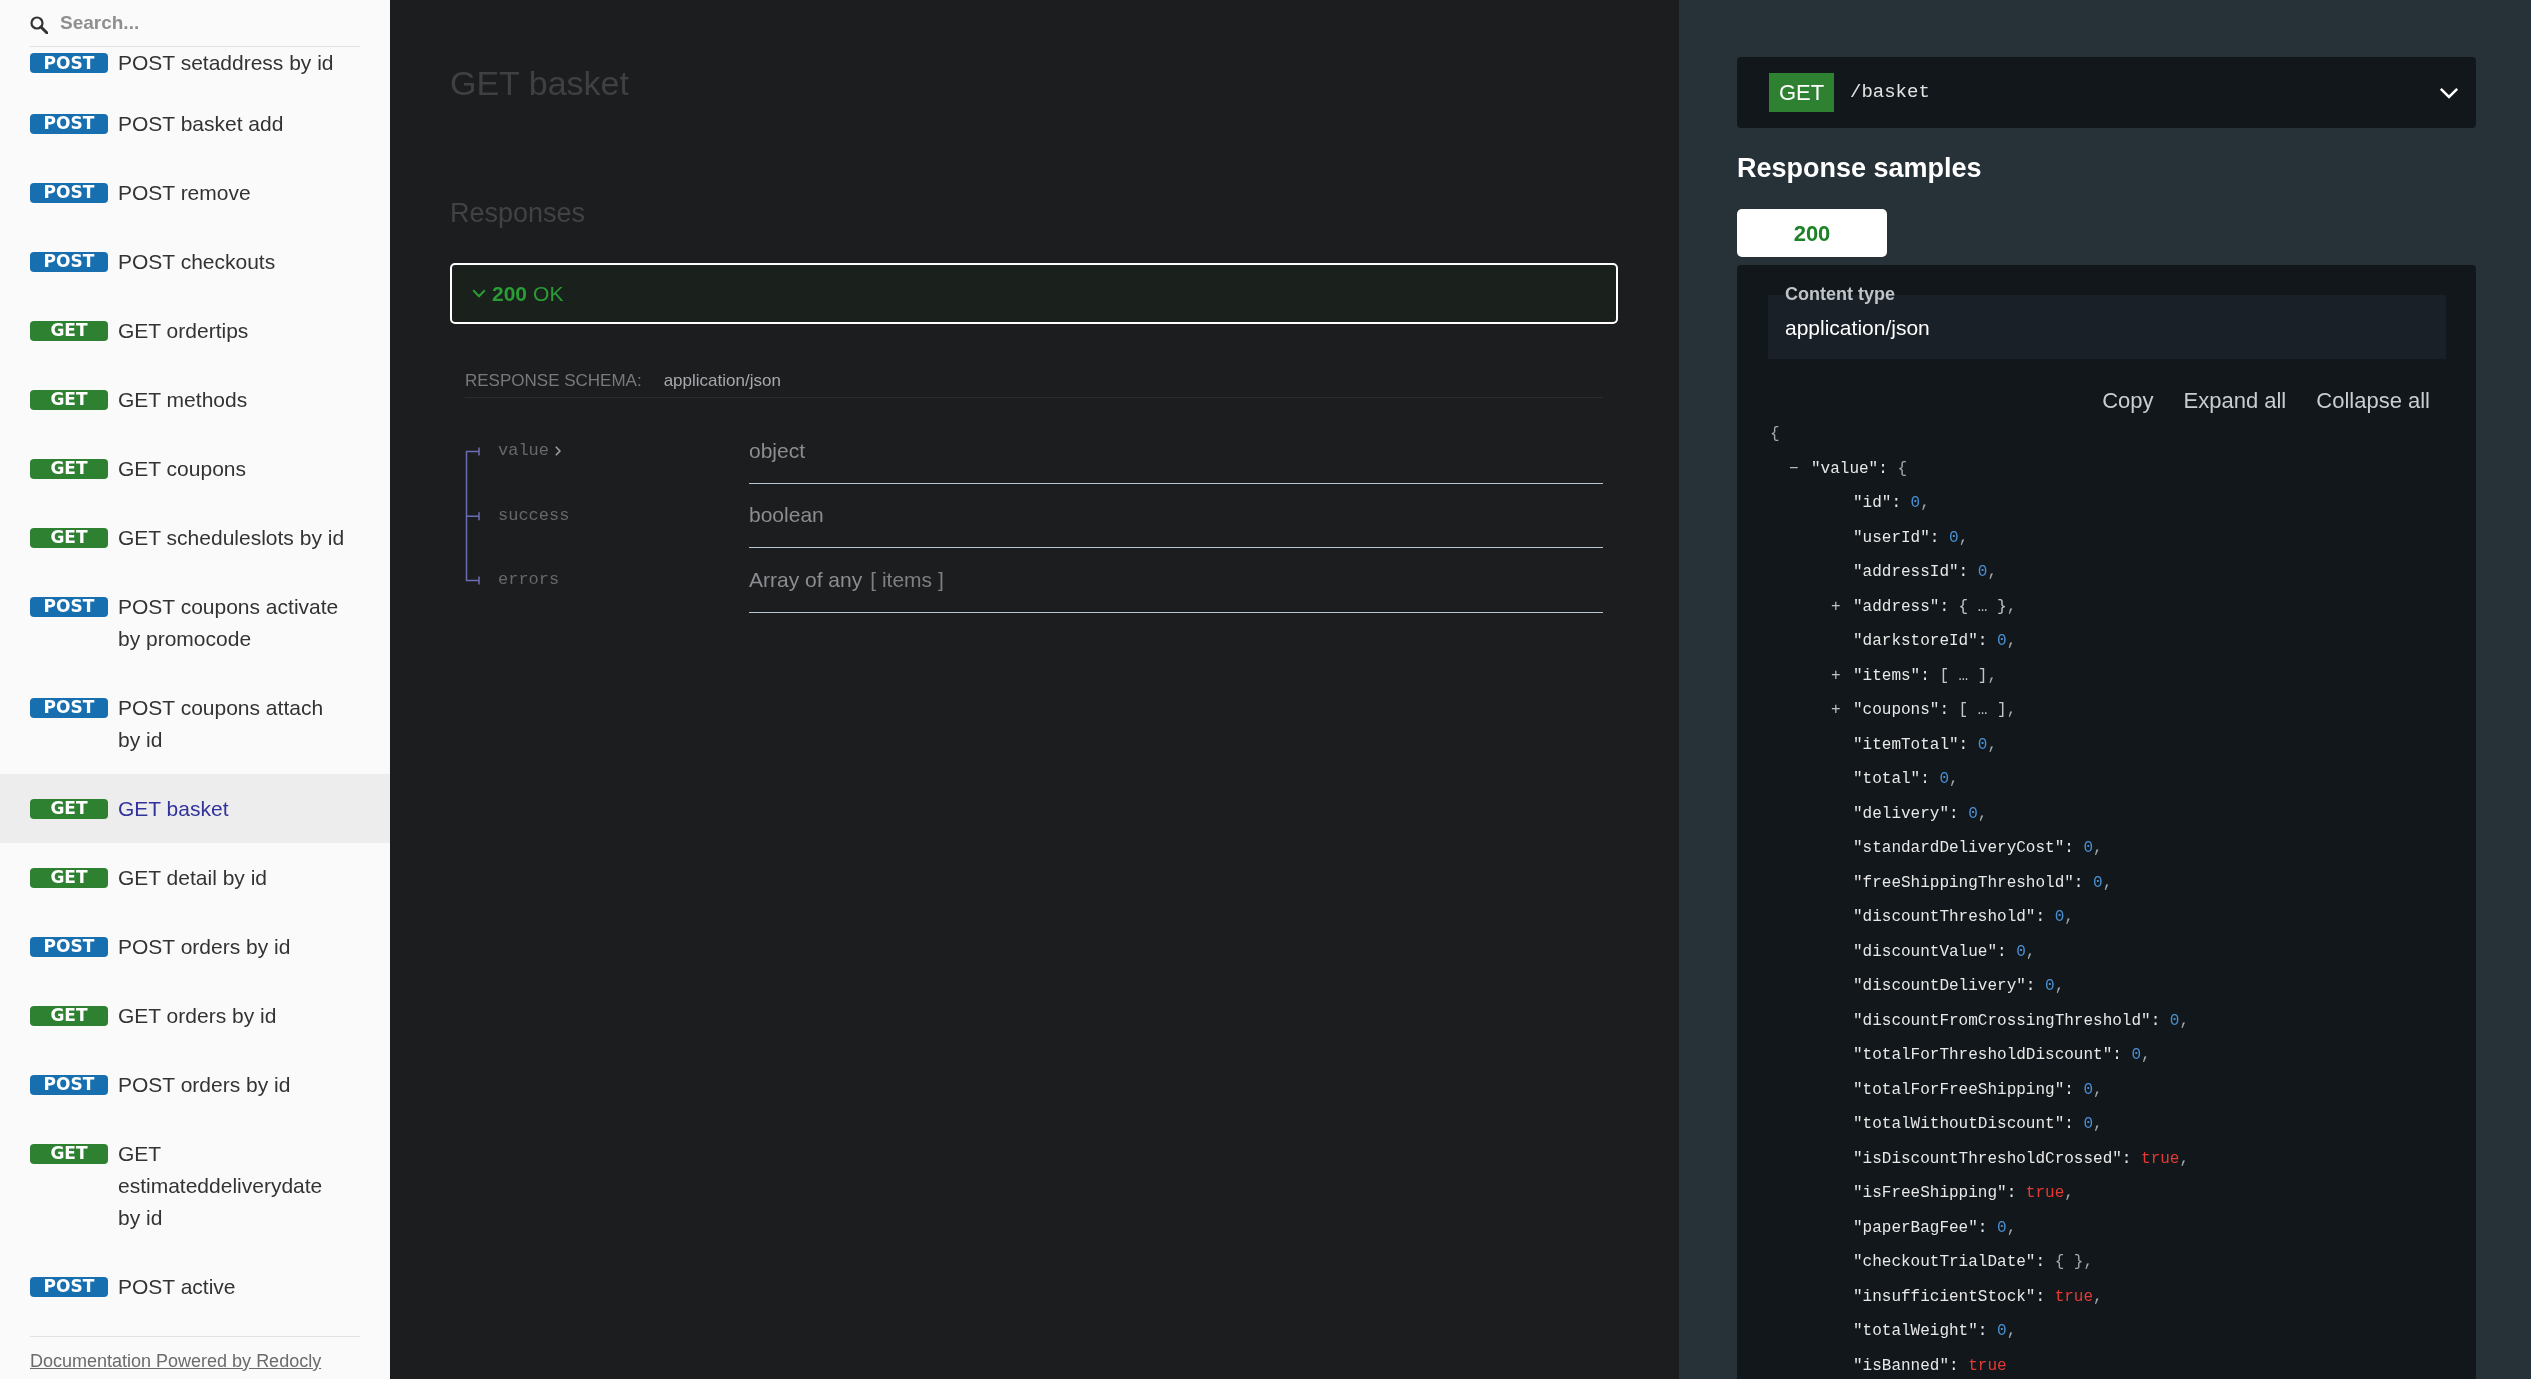 Image resolution: width=2531 pixels, height=1379 pixels. What do you see at coordinates (1812, 233) in the screenshot?
I see `response-tab: 200` at bounding box center [1812, 233].